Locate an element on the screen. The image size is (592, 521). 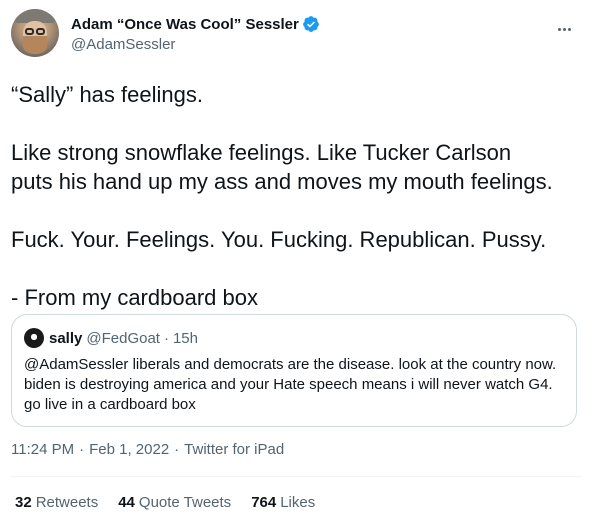
quote-tweets-label: Quote Tweets is located at coordinates (185, 502).